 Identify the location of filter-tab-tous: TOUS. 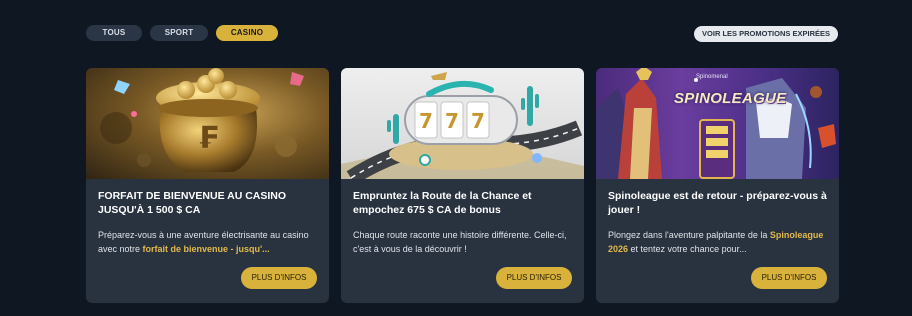
(114, 33).